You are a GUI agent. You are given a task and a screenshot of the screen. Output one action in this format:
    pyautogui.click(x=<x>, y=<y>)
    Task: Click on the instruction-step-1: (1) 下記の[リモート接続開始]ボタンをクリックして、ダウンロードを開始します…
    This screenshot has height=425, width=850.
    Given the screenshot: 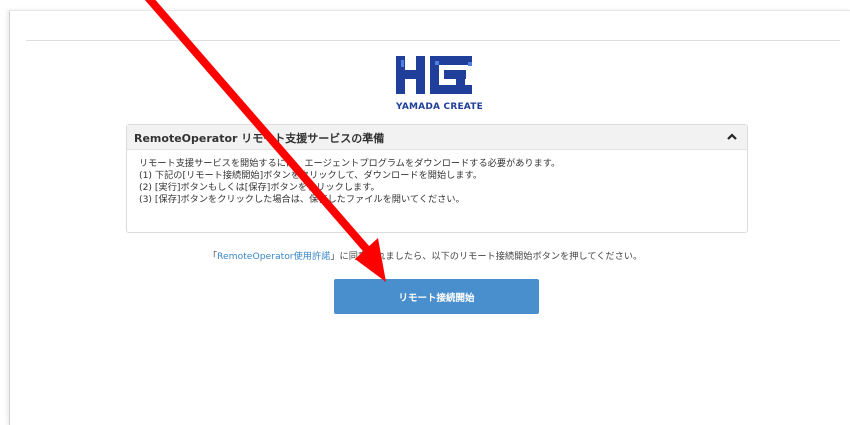 What is the action you would take?
    pyautogui.click(x=311, y=175)
    